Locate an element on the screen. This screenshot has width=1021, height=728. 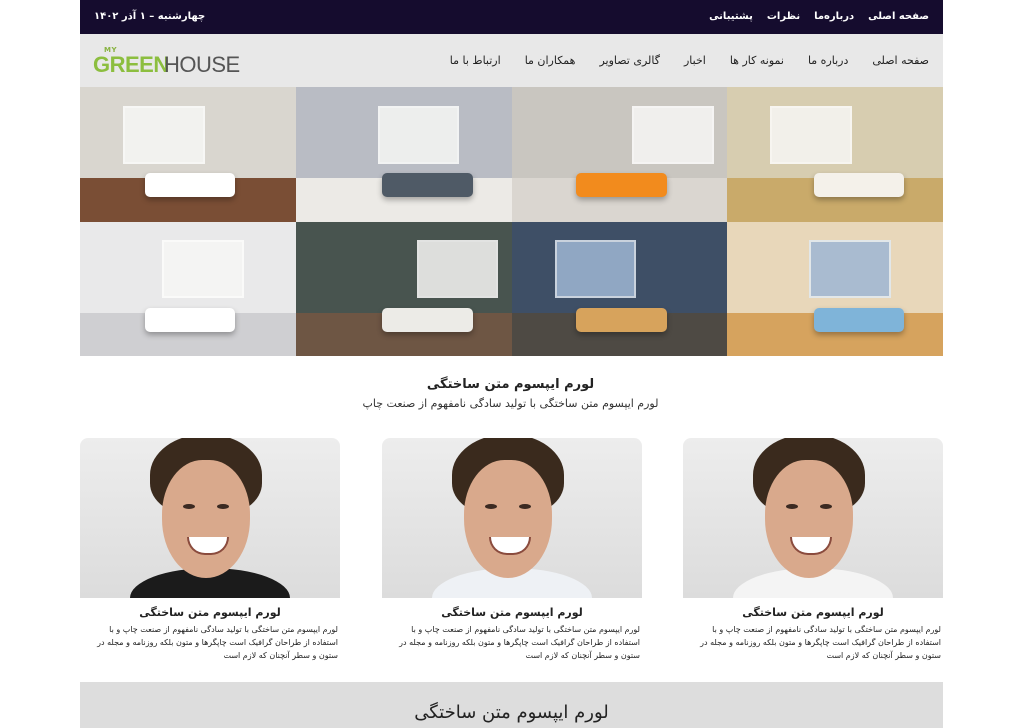
logo-green: GREEN is located at coordinates (131, 64).